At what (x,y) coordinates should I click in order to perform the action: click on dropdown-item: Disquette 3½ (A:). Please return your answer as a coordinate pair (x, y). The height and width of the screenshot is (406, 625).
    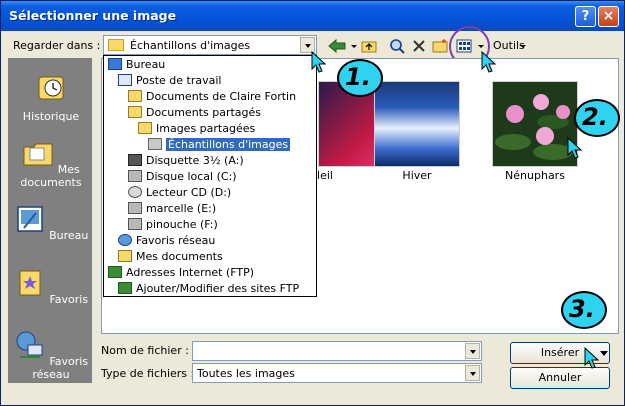
    Looking at the image, I should click on (186, 161).